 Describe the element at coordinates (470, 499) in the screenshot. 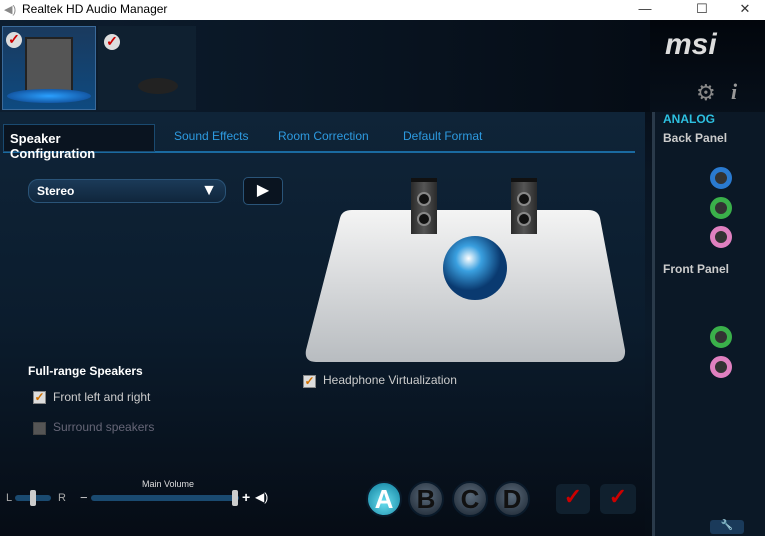

I see `profile-c-button: C` at that location.